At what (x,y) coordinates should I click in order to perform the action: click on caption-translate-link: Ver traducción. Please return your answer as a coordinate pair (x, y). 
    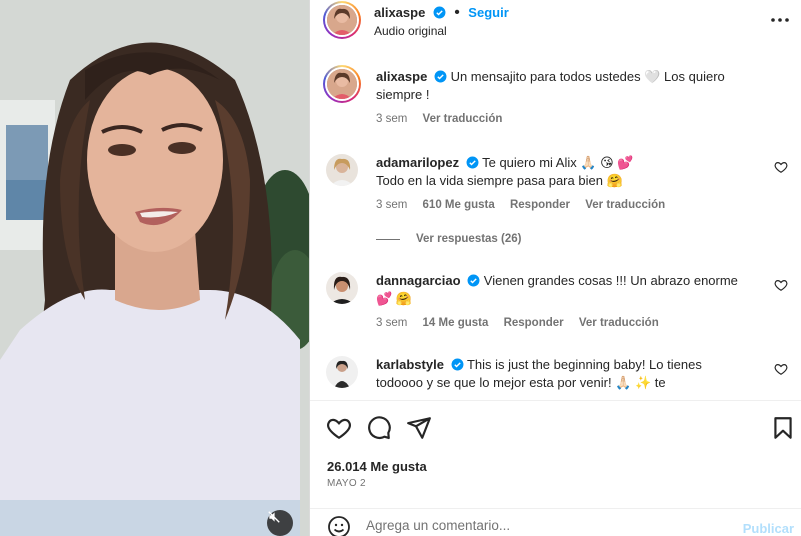
    Looking at the image, I should click on (463, 119).